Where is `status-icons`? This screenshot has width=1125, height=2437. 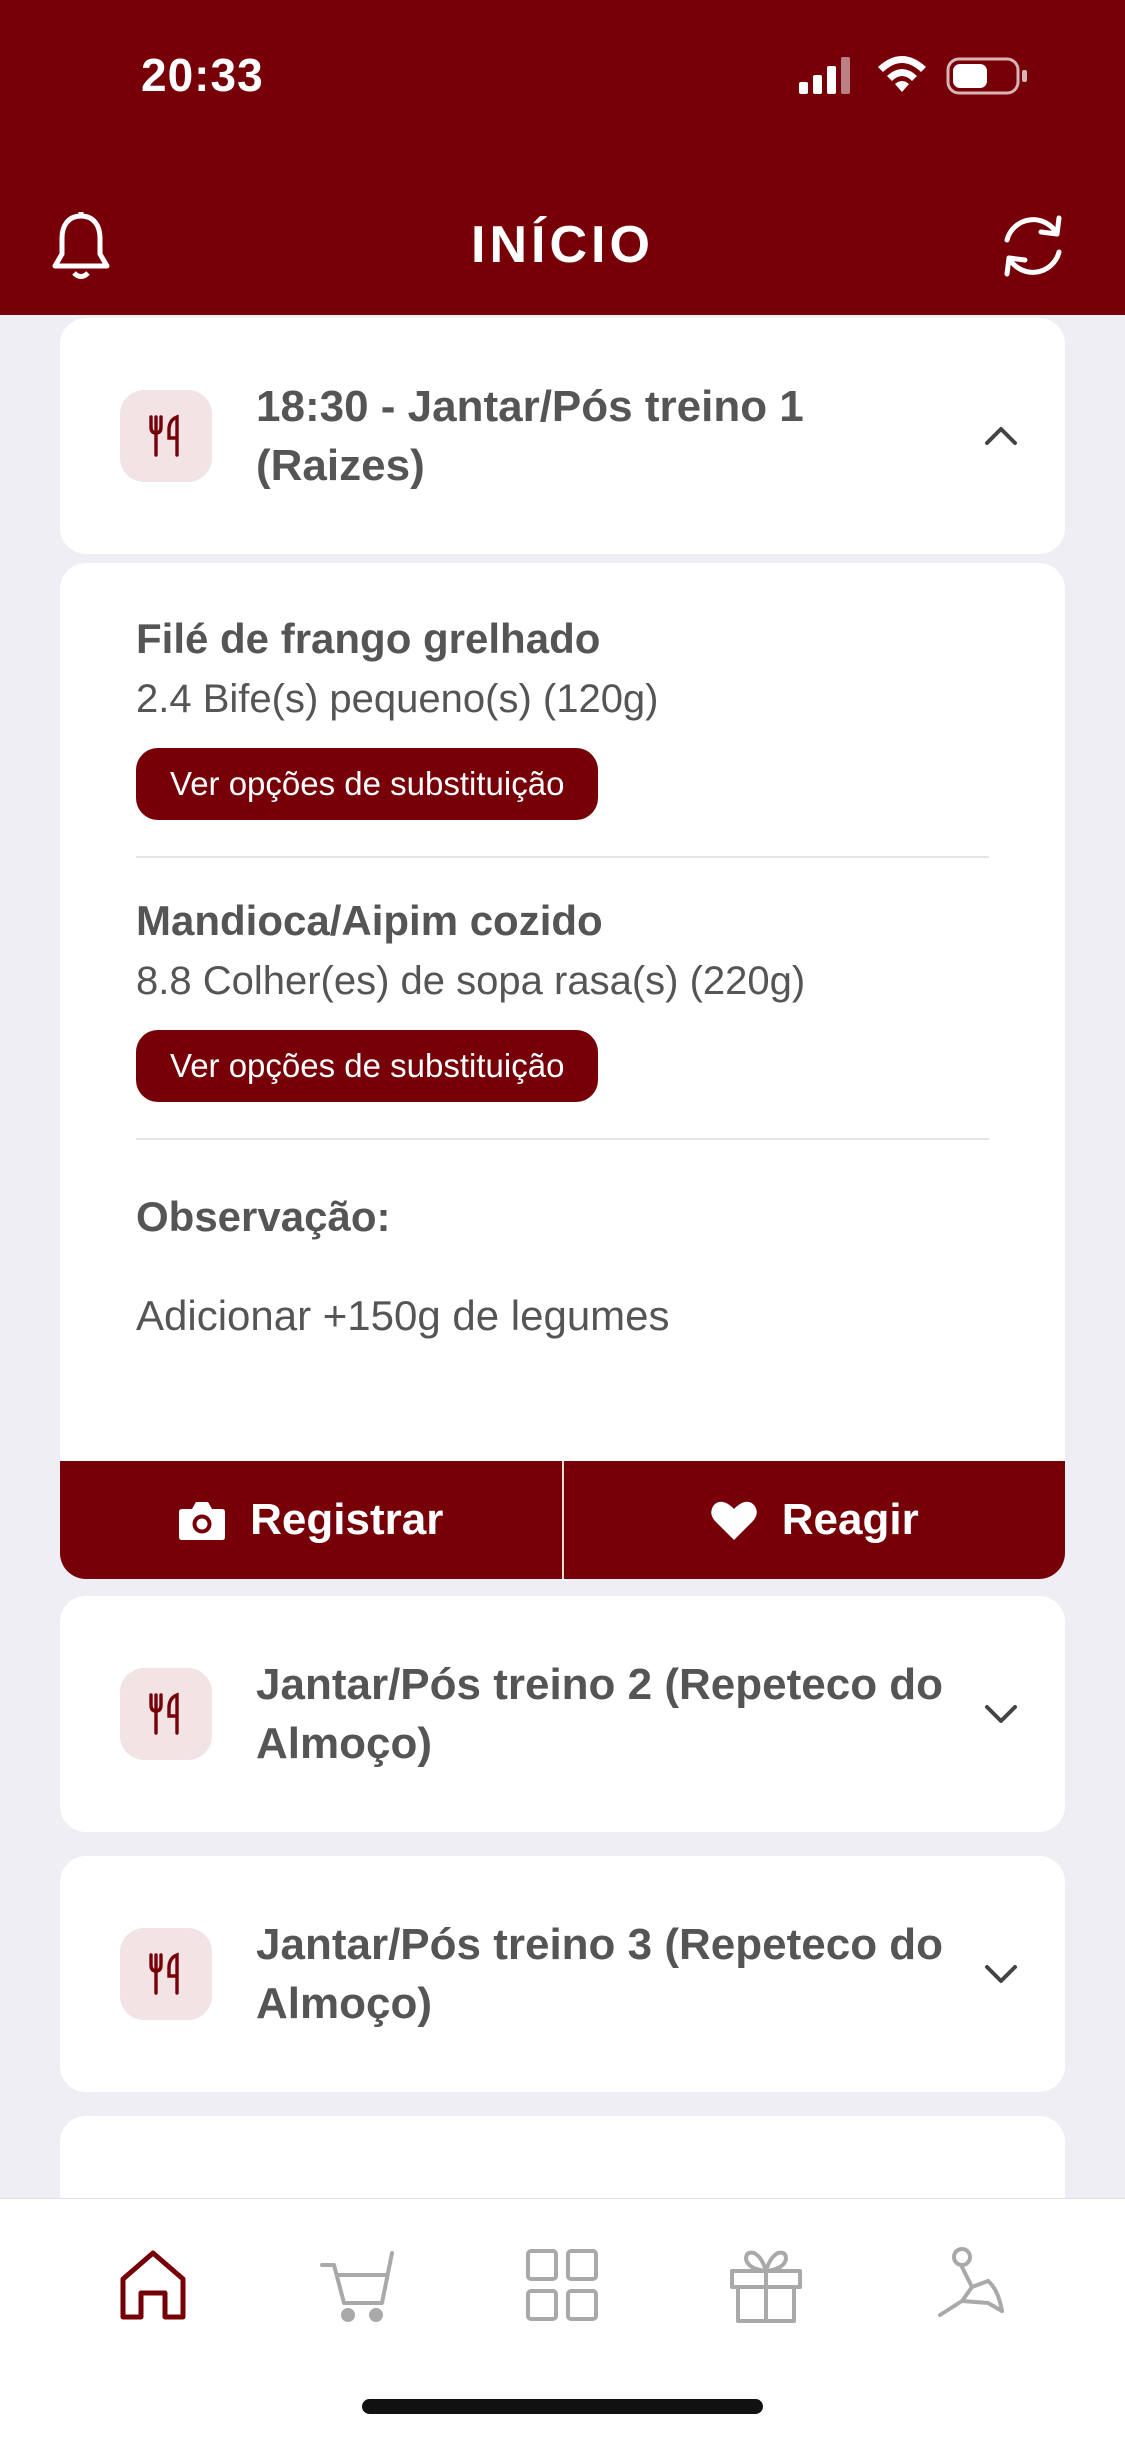 status-icons is located at coordinates (913, 75).